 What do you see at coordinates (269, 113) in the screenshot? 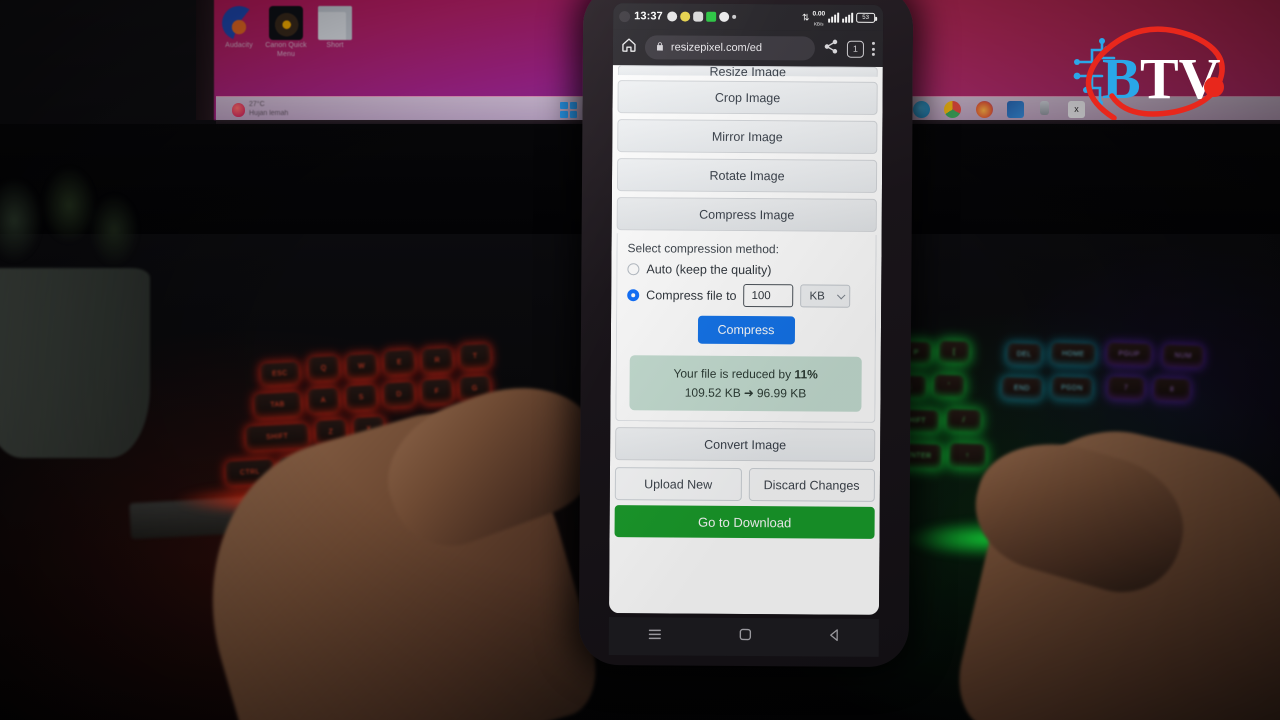
I see `weather-condition: Hujan lemah` at bounding box center [269, 113].